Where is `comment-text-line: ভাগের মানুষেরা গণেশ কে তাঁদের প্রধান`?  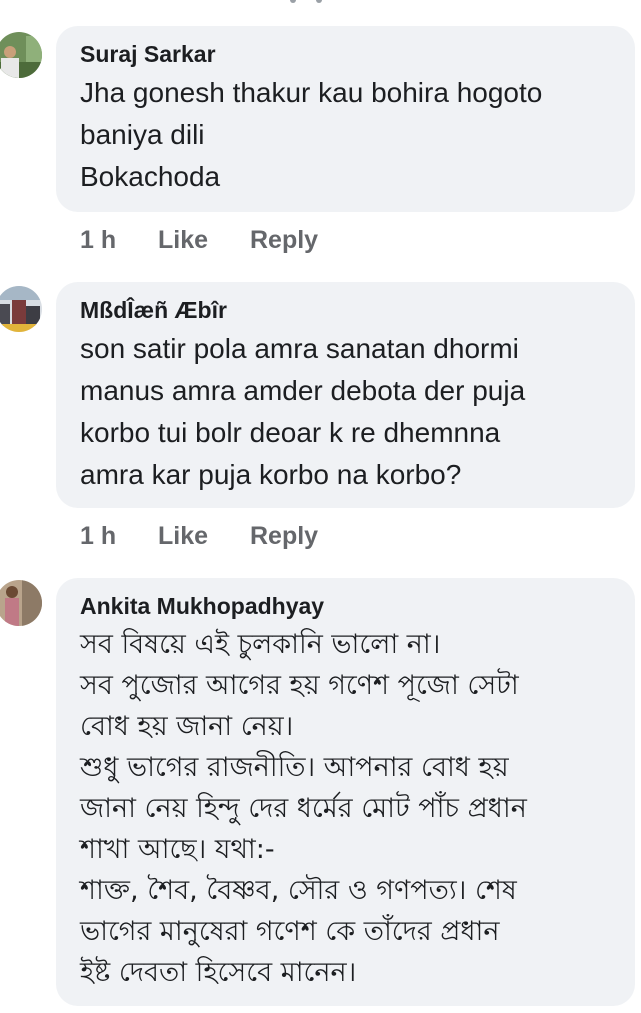
comment-text-line: ভাগের মানুষেরা গণেশ কে তাঁদের প্রধান is located at coordinates (290, 931).